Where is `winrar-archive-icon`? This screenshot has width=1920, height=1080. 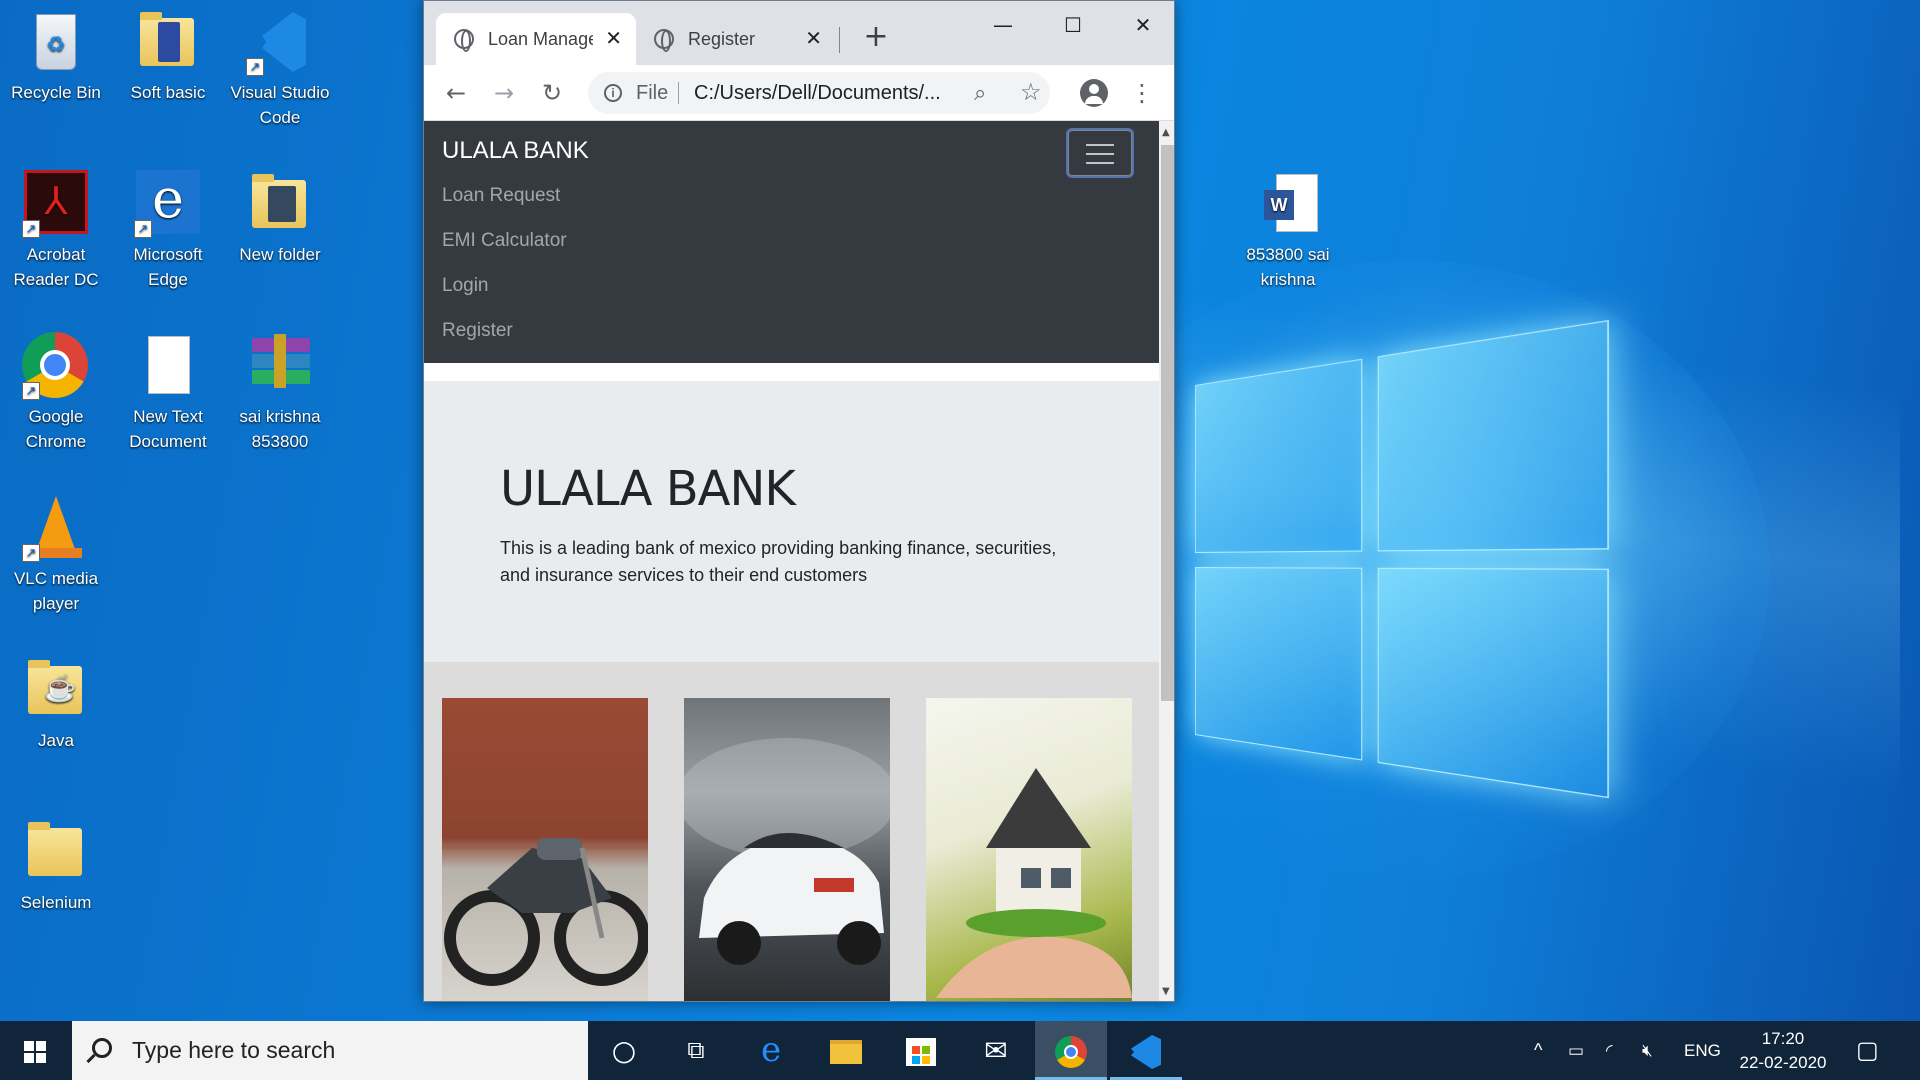 winrar-archive-icon is located at coordinates (280, 366).